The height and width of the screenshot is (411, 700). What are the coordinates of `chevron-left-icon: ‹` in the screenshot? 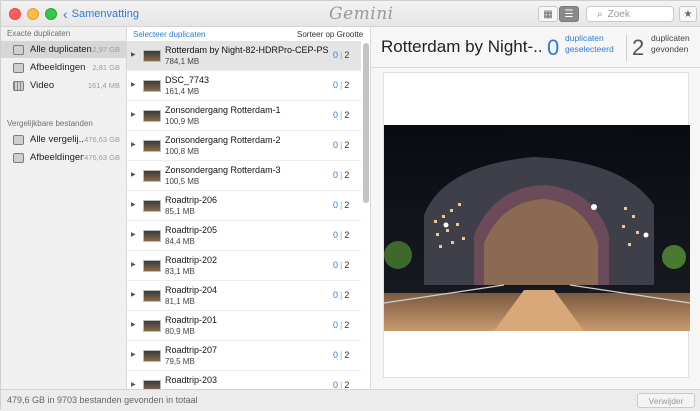 It's located at (65, 14).